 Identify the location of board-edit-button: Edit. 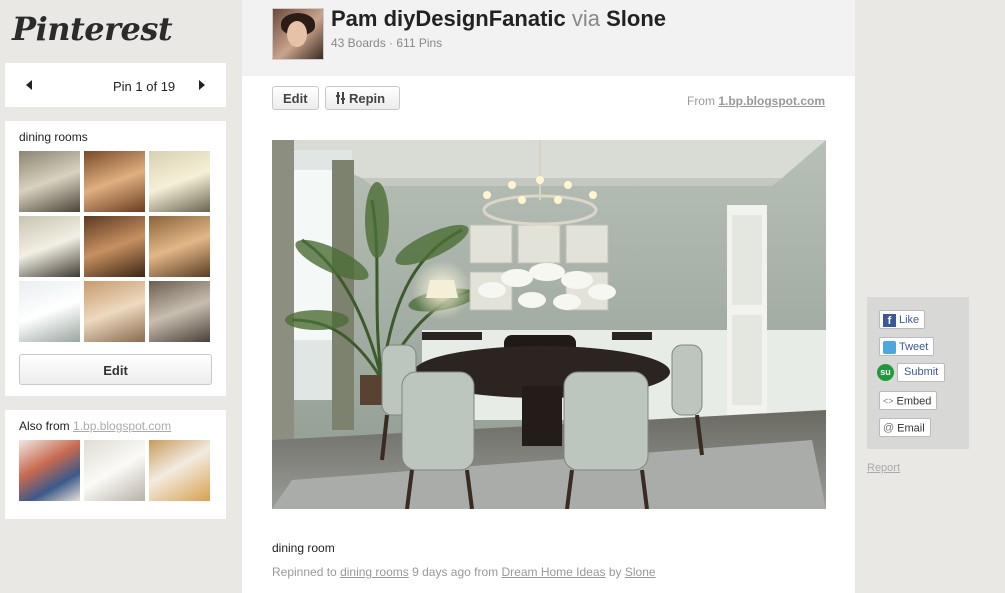
(115, 369).